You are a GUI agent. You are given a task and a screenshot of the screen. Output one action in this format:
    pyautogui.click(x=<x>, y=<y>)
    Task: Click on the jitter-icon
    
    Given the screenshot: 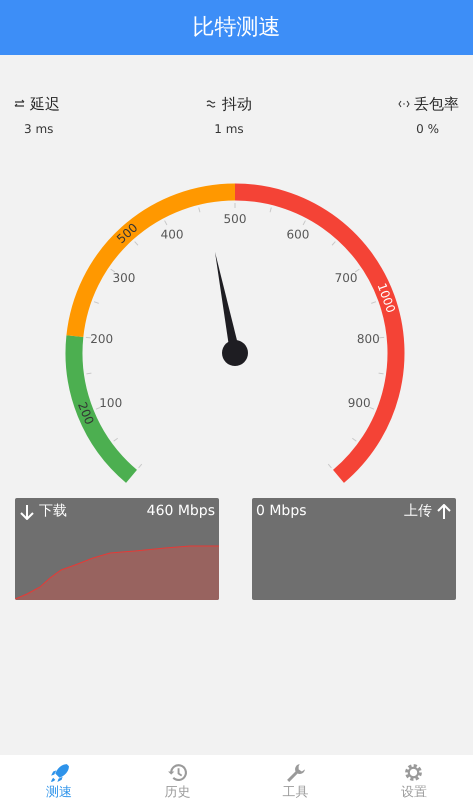 What is the action you would take?
    pyautogui.click(x=212, y=104)
    